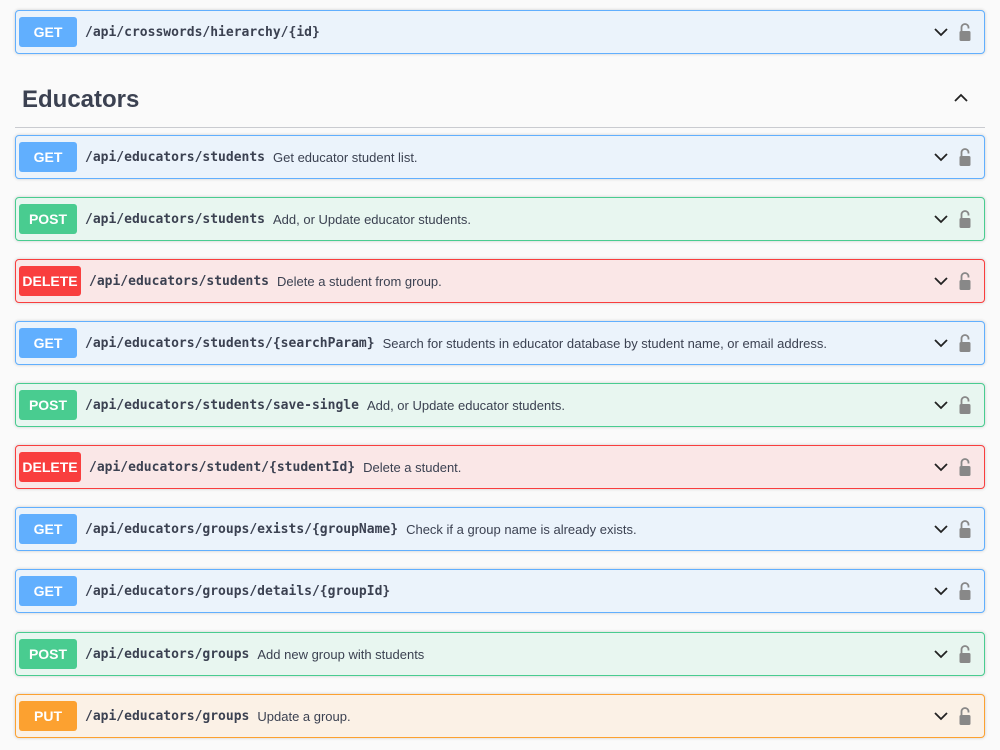  I want to click on operation-summary: Check if a group name is already exists., so click(521, 529).